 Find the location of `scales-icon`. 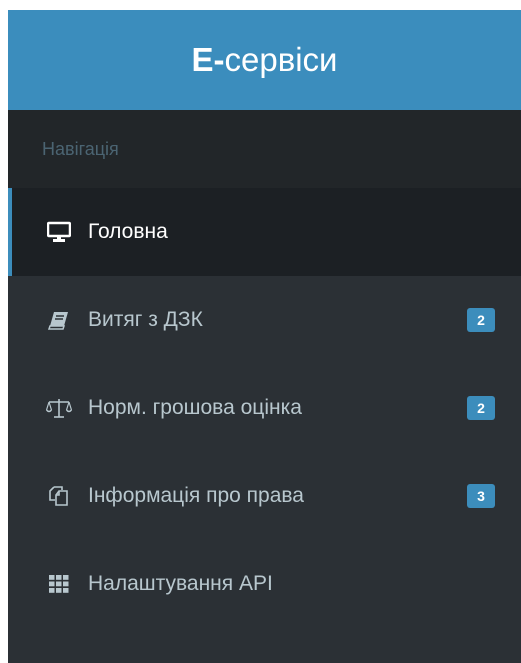

scales-icon is located at coordinates (59, 408).